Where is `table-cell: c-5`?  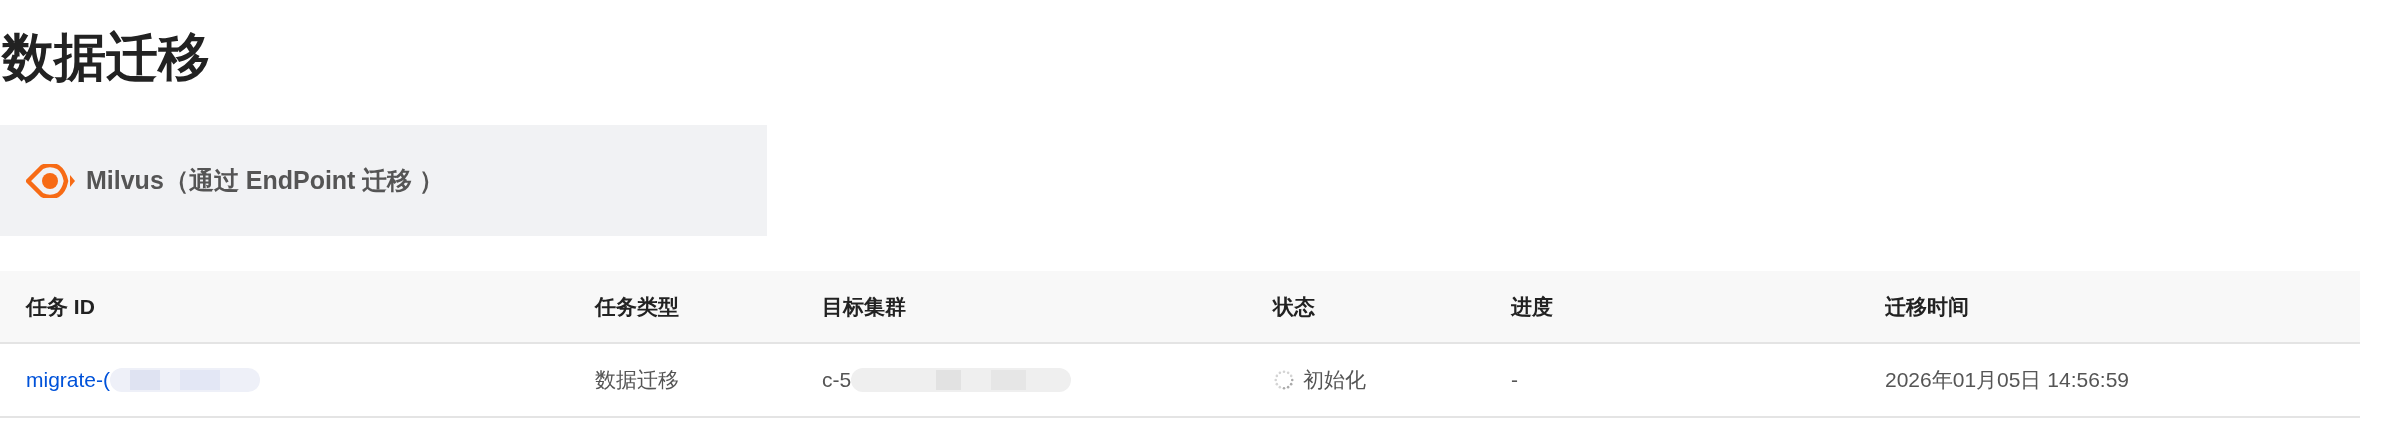 table-cell: c-5 is located at coordinates (837, 380).